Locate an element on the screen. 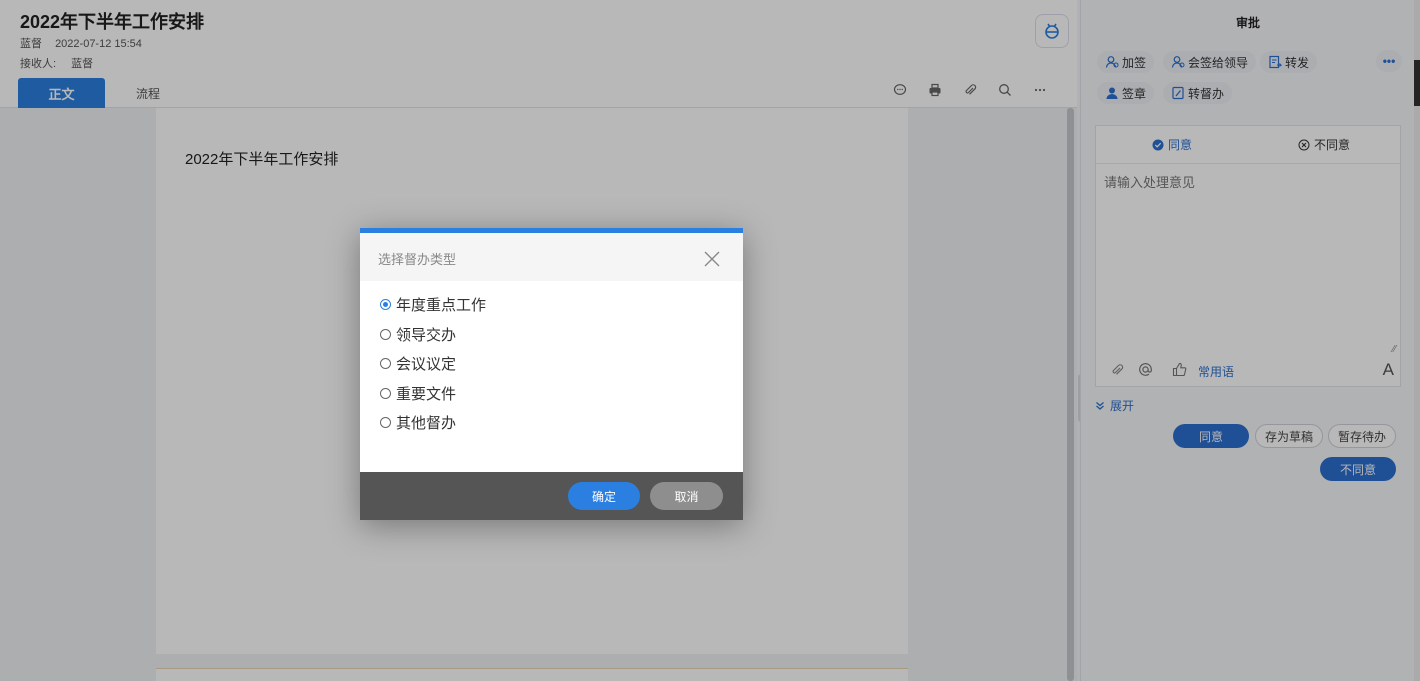  dialog-header: 选择督办类型 is located at coordinates (551, 257).